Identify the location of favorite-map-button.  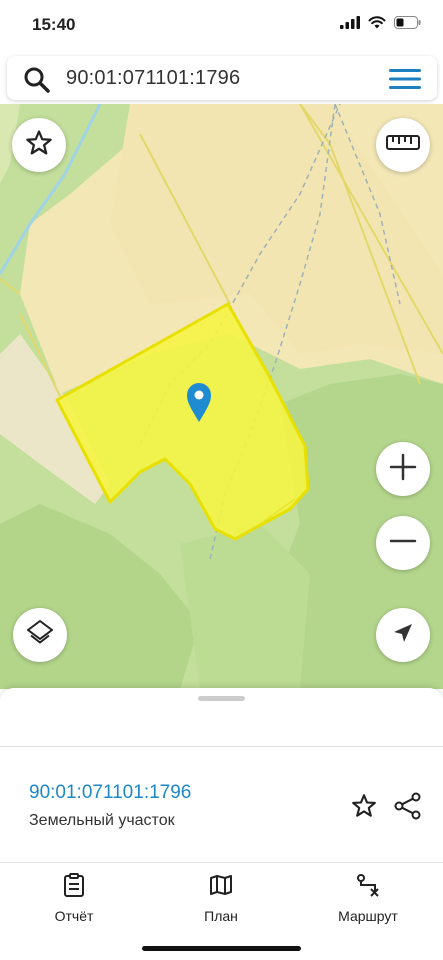
(39, 145).